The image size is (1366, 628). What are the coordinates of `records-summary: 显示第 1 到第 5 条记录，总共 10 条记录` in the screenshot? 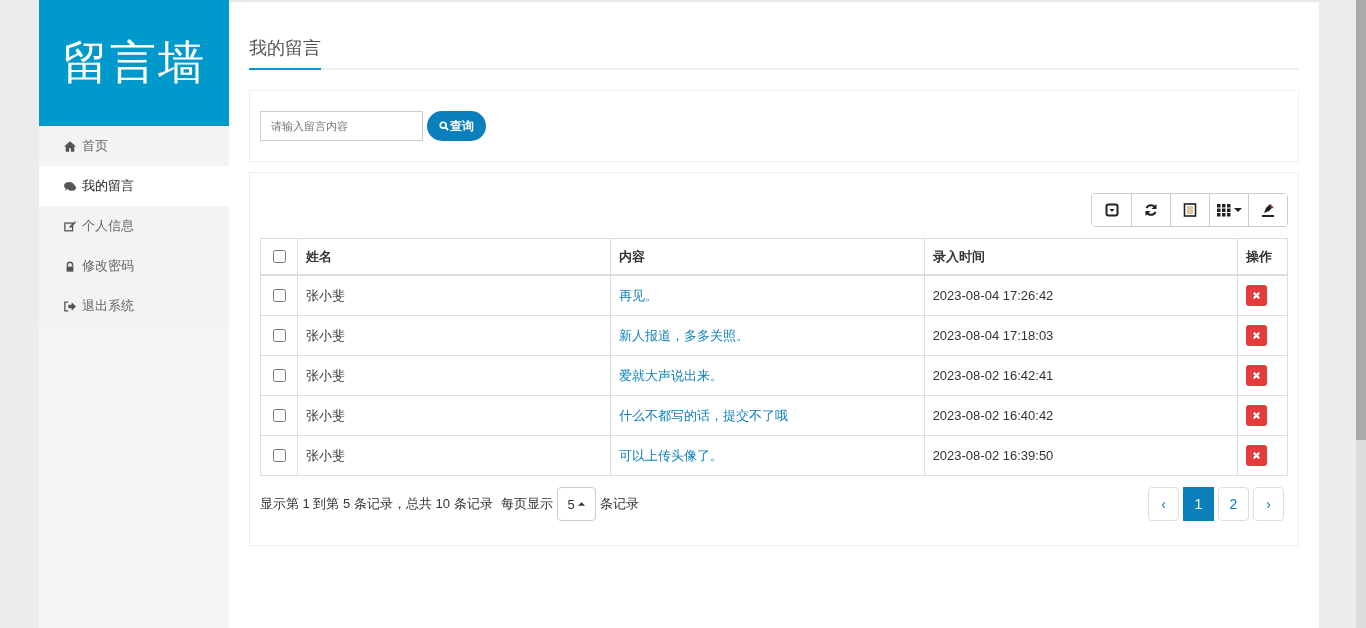 It's located at (376, 504).